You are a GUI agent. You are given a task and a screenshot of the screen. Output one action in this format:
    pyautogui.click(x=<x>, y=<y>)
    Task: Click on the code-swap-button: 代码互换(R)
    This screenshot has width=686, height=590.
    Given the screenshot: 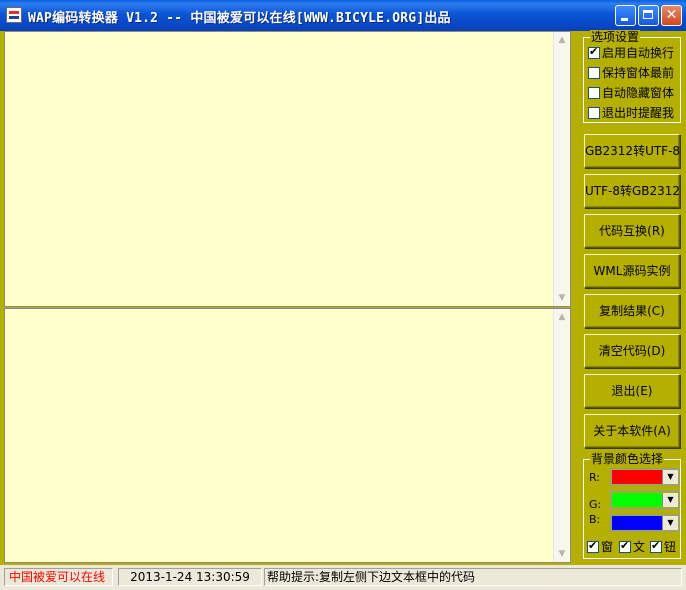 What is the action you would take?
    pyautogui.click(x=632, y=231)
    